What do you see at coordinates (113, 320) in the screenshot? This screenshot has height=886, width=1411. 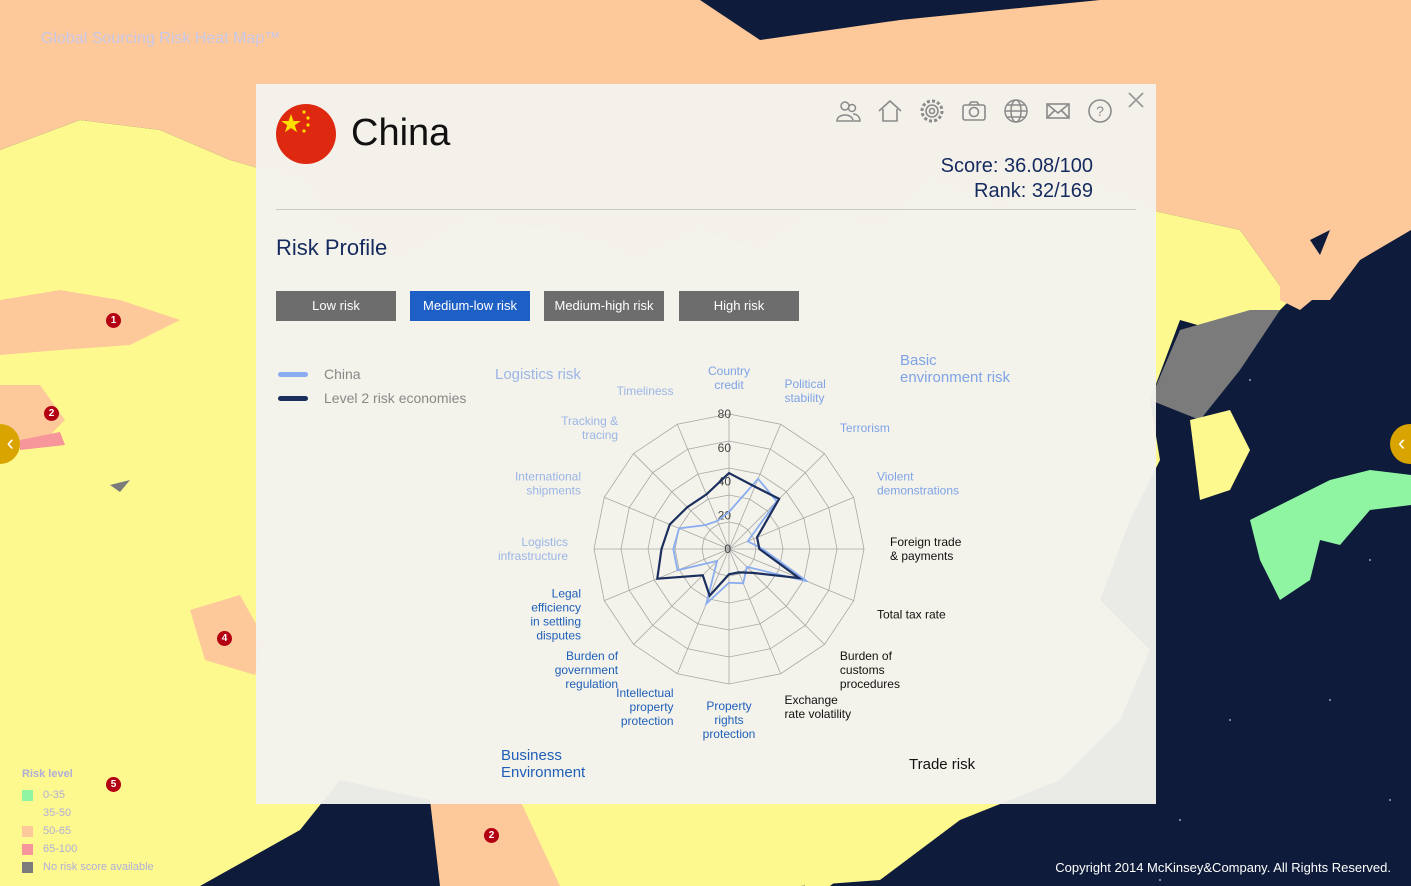 I see `map-pin: 1` at bounding box center [113, 320].